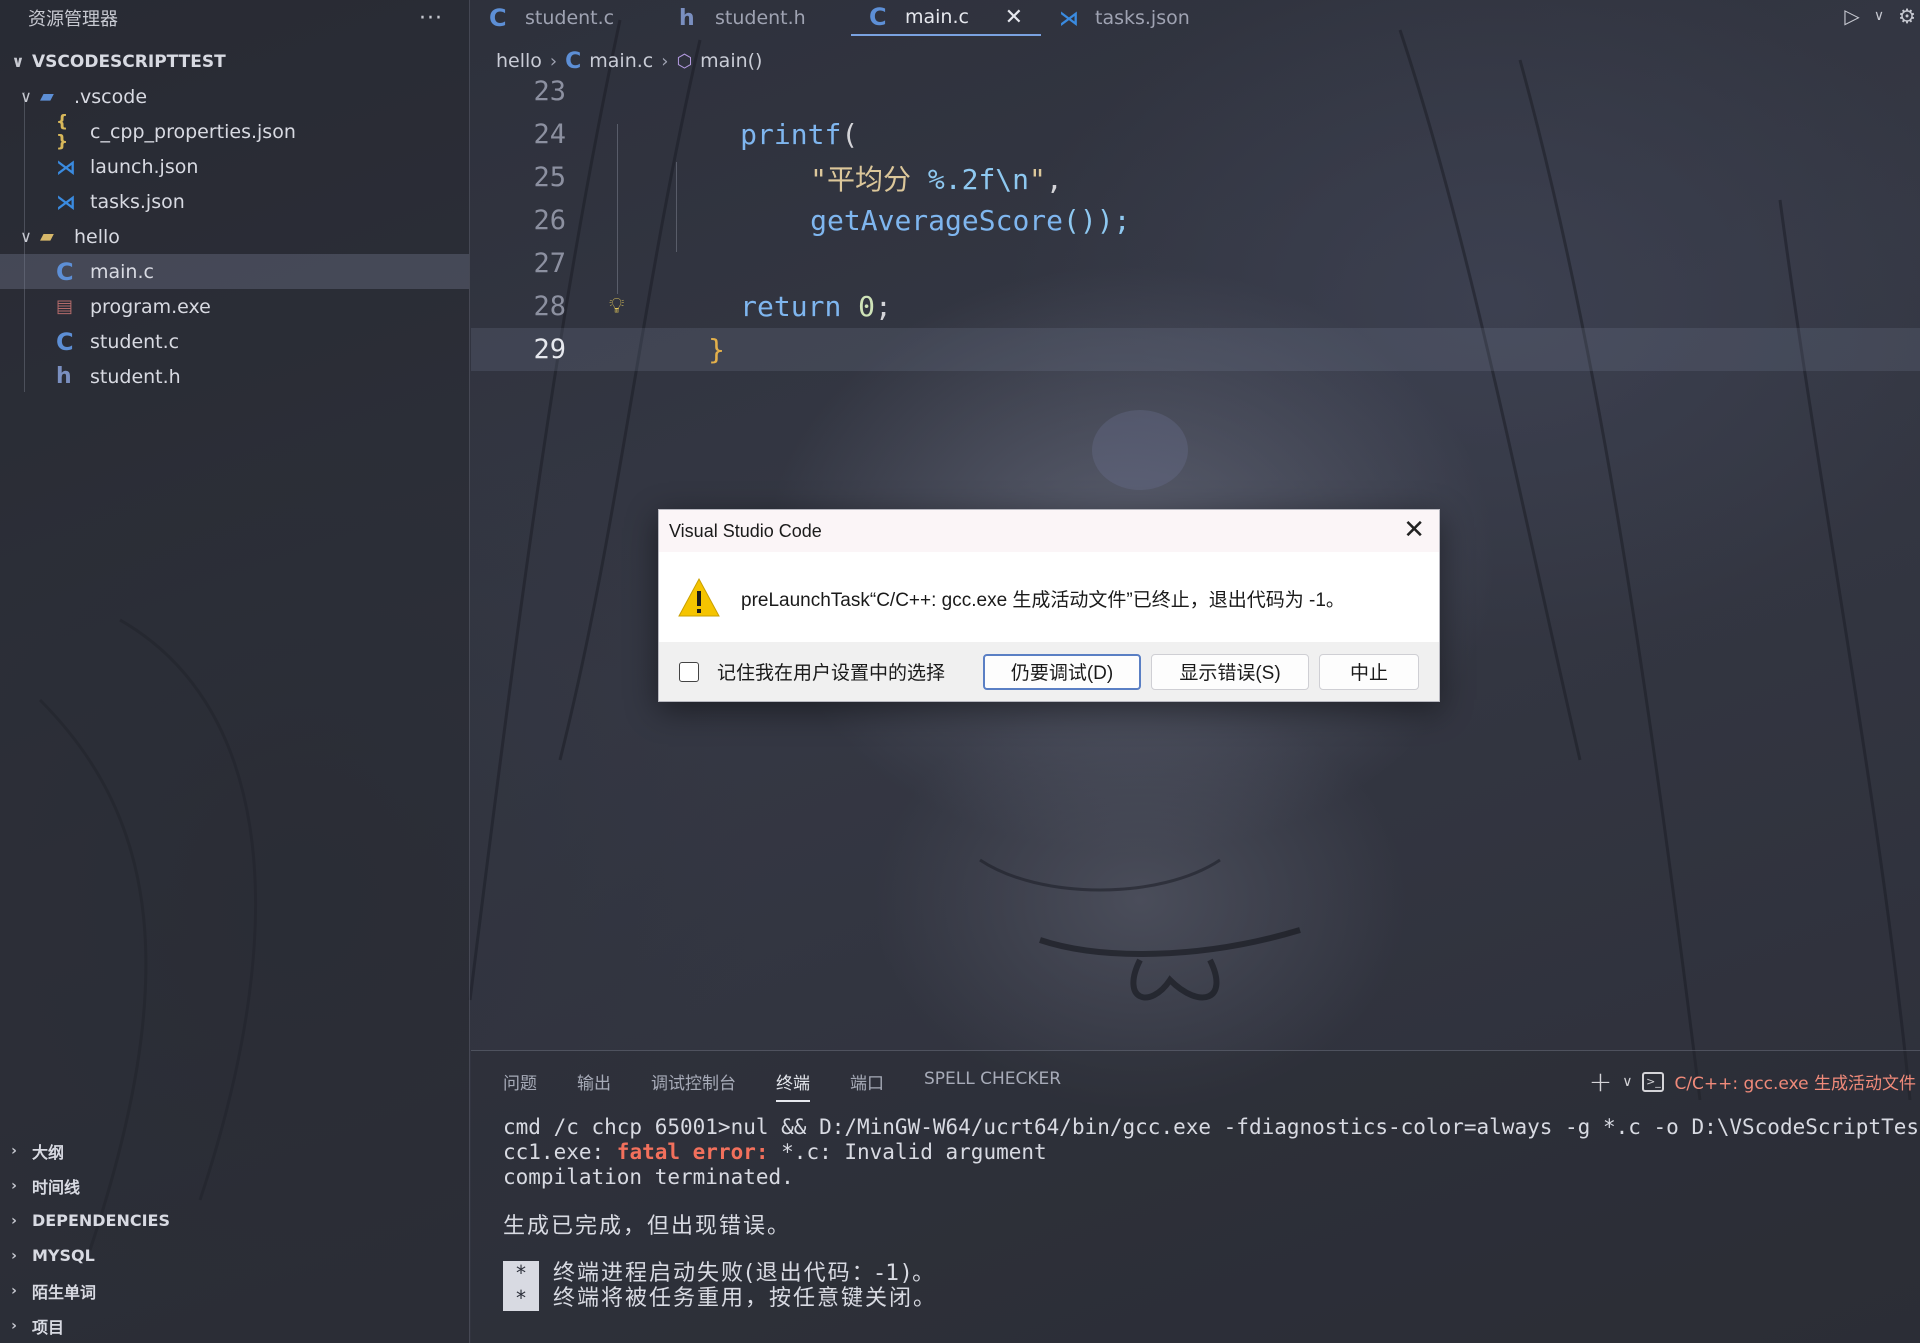 Image resolution: width=1920 pixels, height=1343 pixels. What do you see at coordinates (717, 349) in the screenshot?
I see `code-token: }` at bounding box center [717, 349].